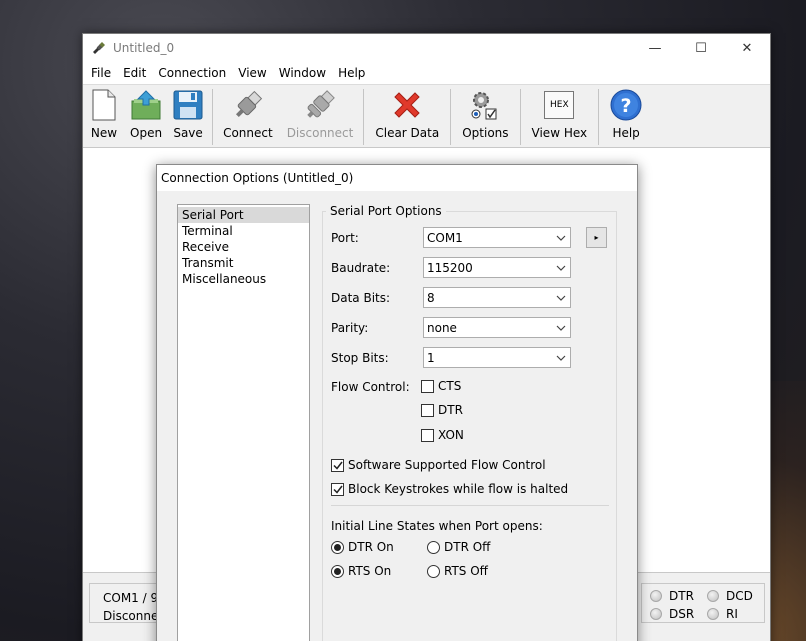 This screenshot has height=641, width=806. Describe the element at coordinates (457, 571) in the screenshot. I see `rts-off-radio: RTS Off` at that location.